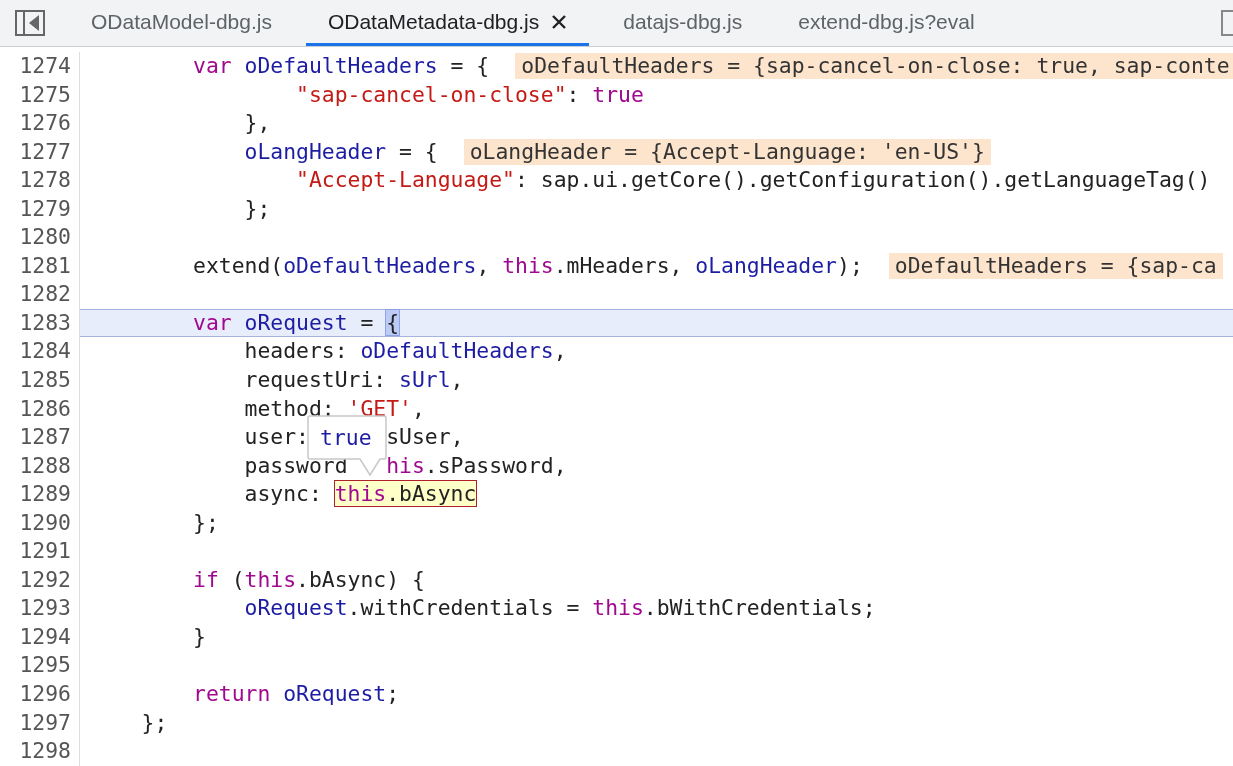 This screenshot has width=1233, height=766. I want to click on sidebar-toggle-icon, so click(30, 23).